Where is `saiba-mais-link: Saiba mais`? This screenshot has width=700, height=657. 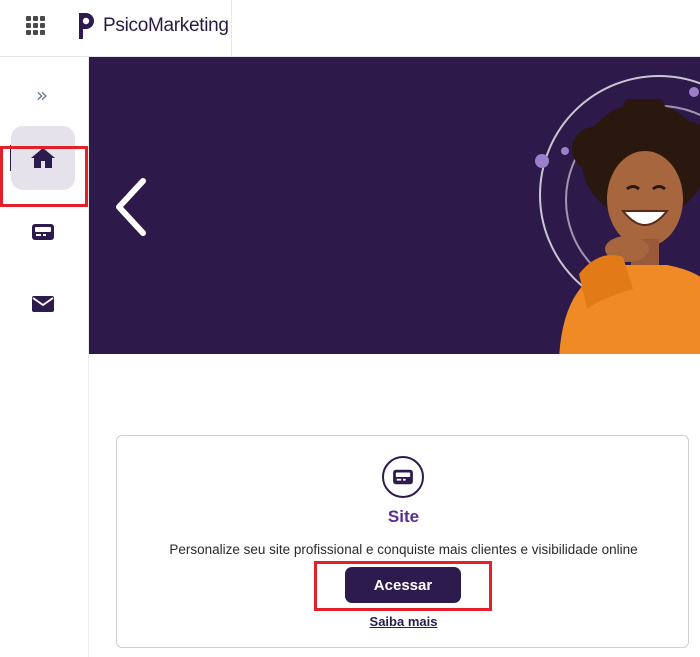
saiba-mais-link: Saiba mais is located at coordinates (403, 621).